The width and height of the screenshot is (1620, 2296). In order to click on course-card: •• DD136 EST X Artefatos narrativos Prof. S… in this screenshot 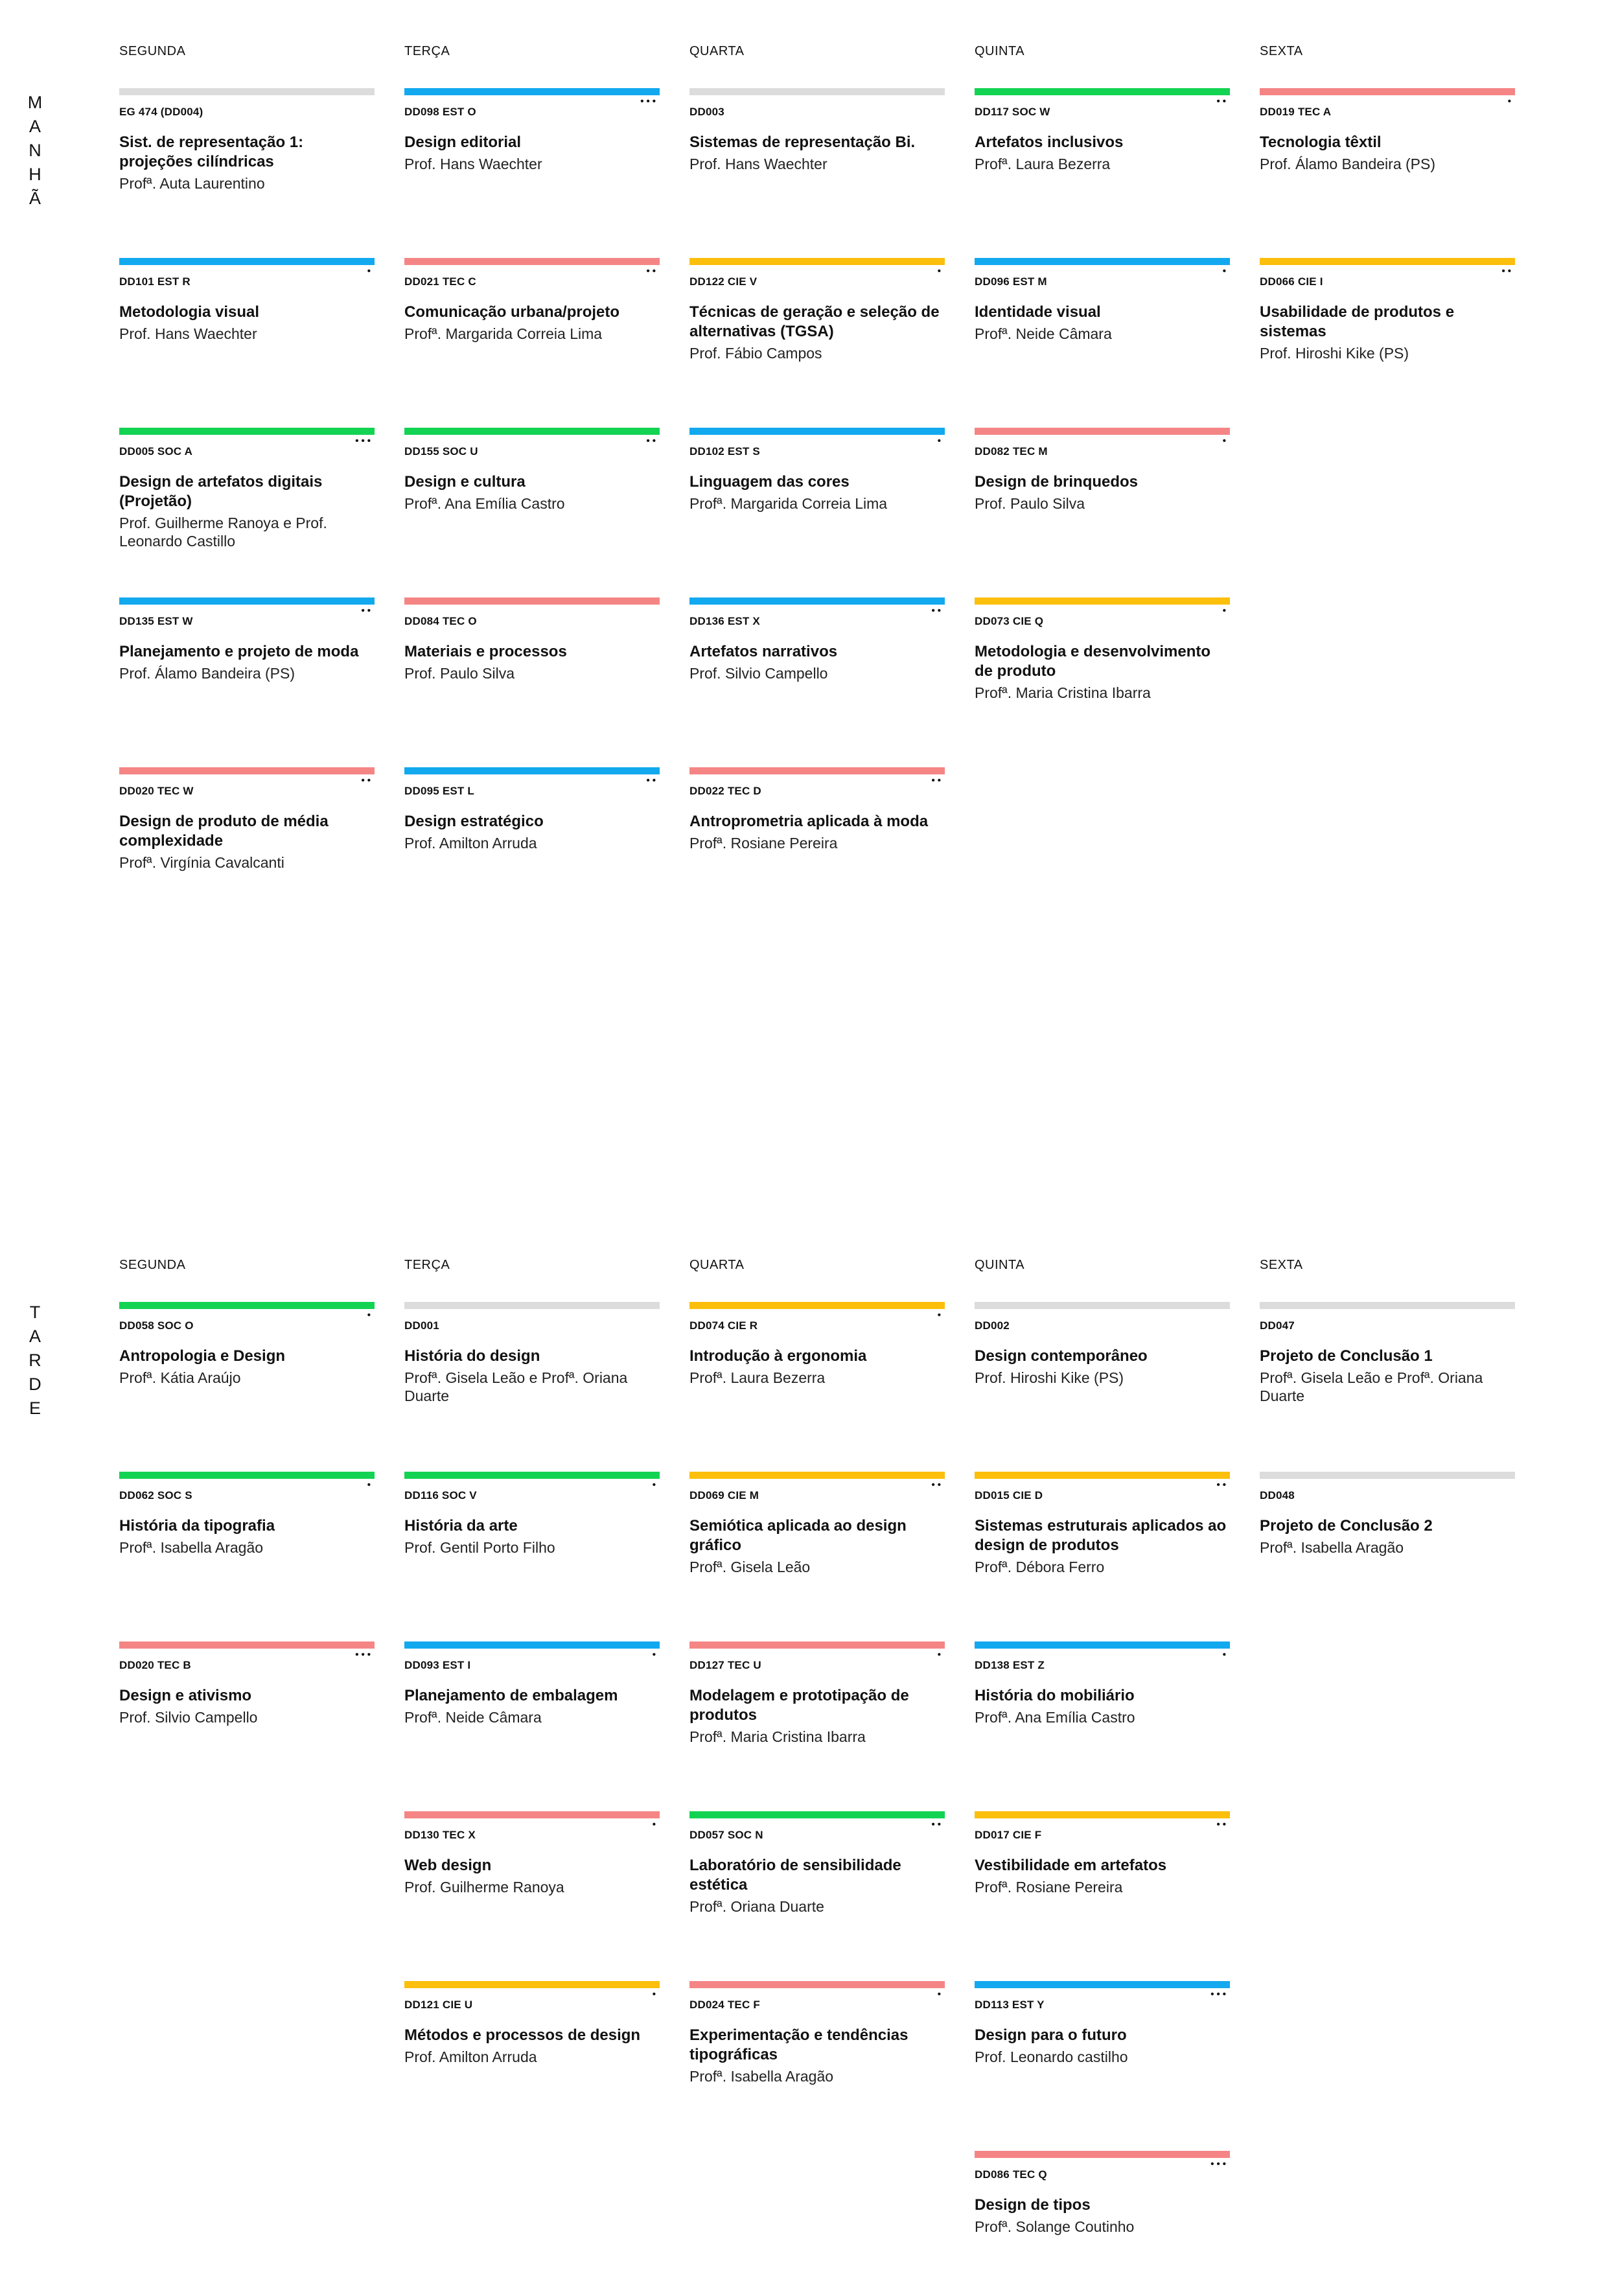, I will do `click(817, 639)`.